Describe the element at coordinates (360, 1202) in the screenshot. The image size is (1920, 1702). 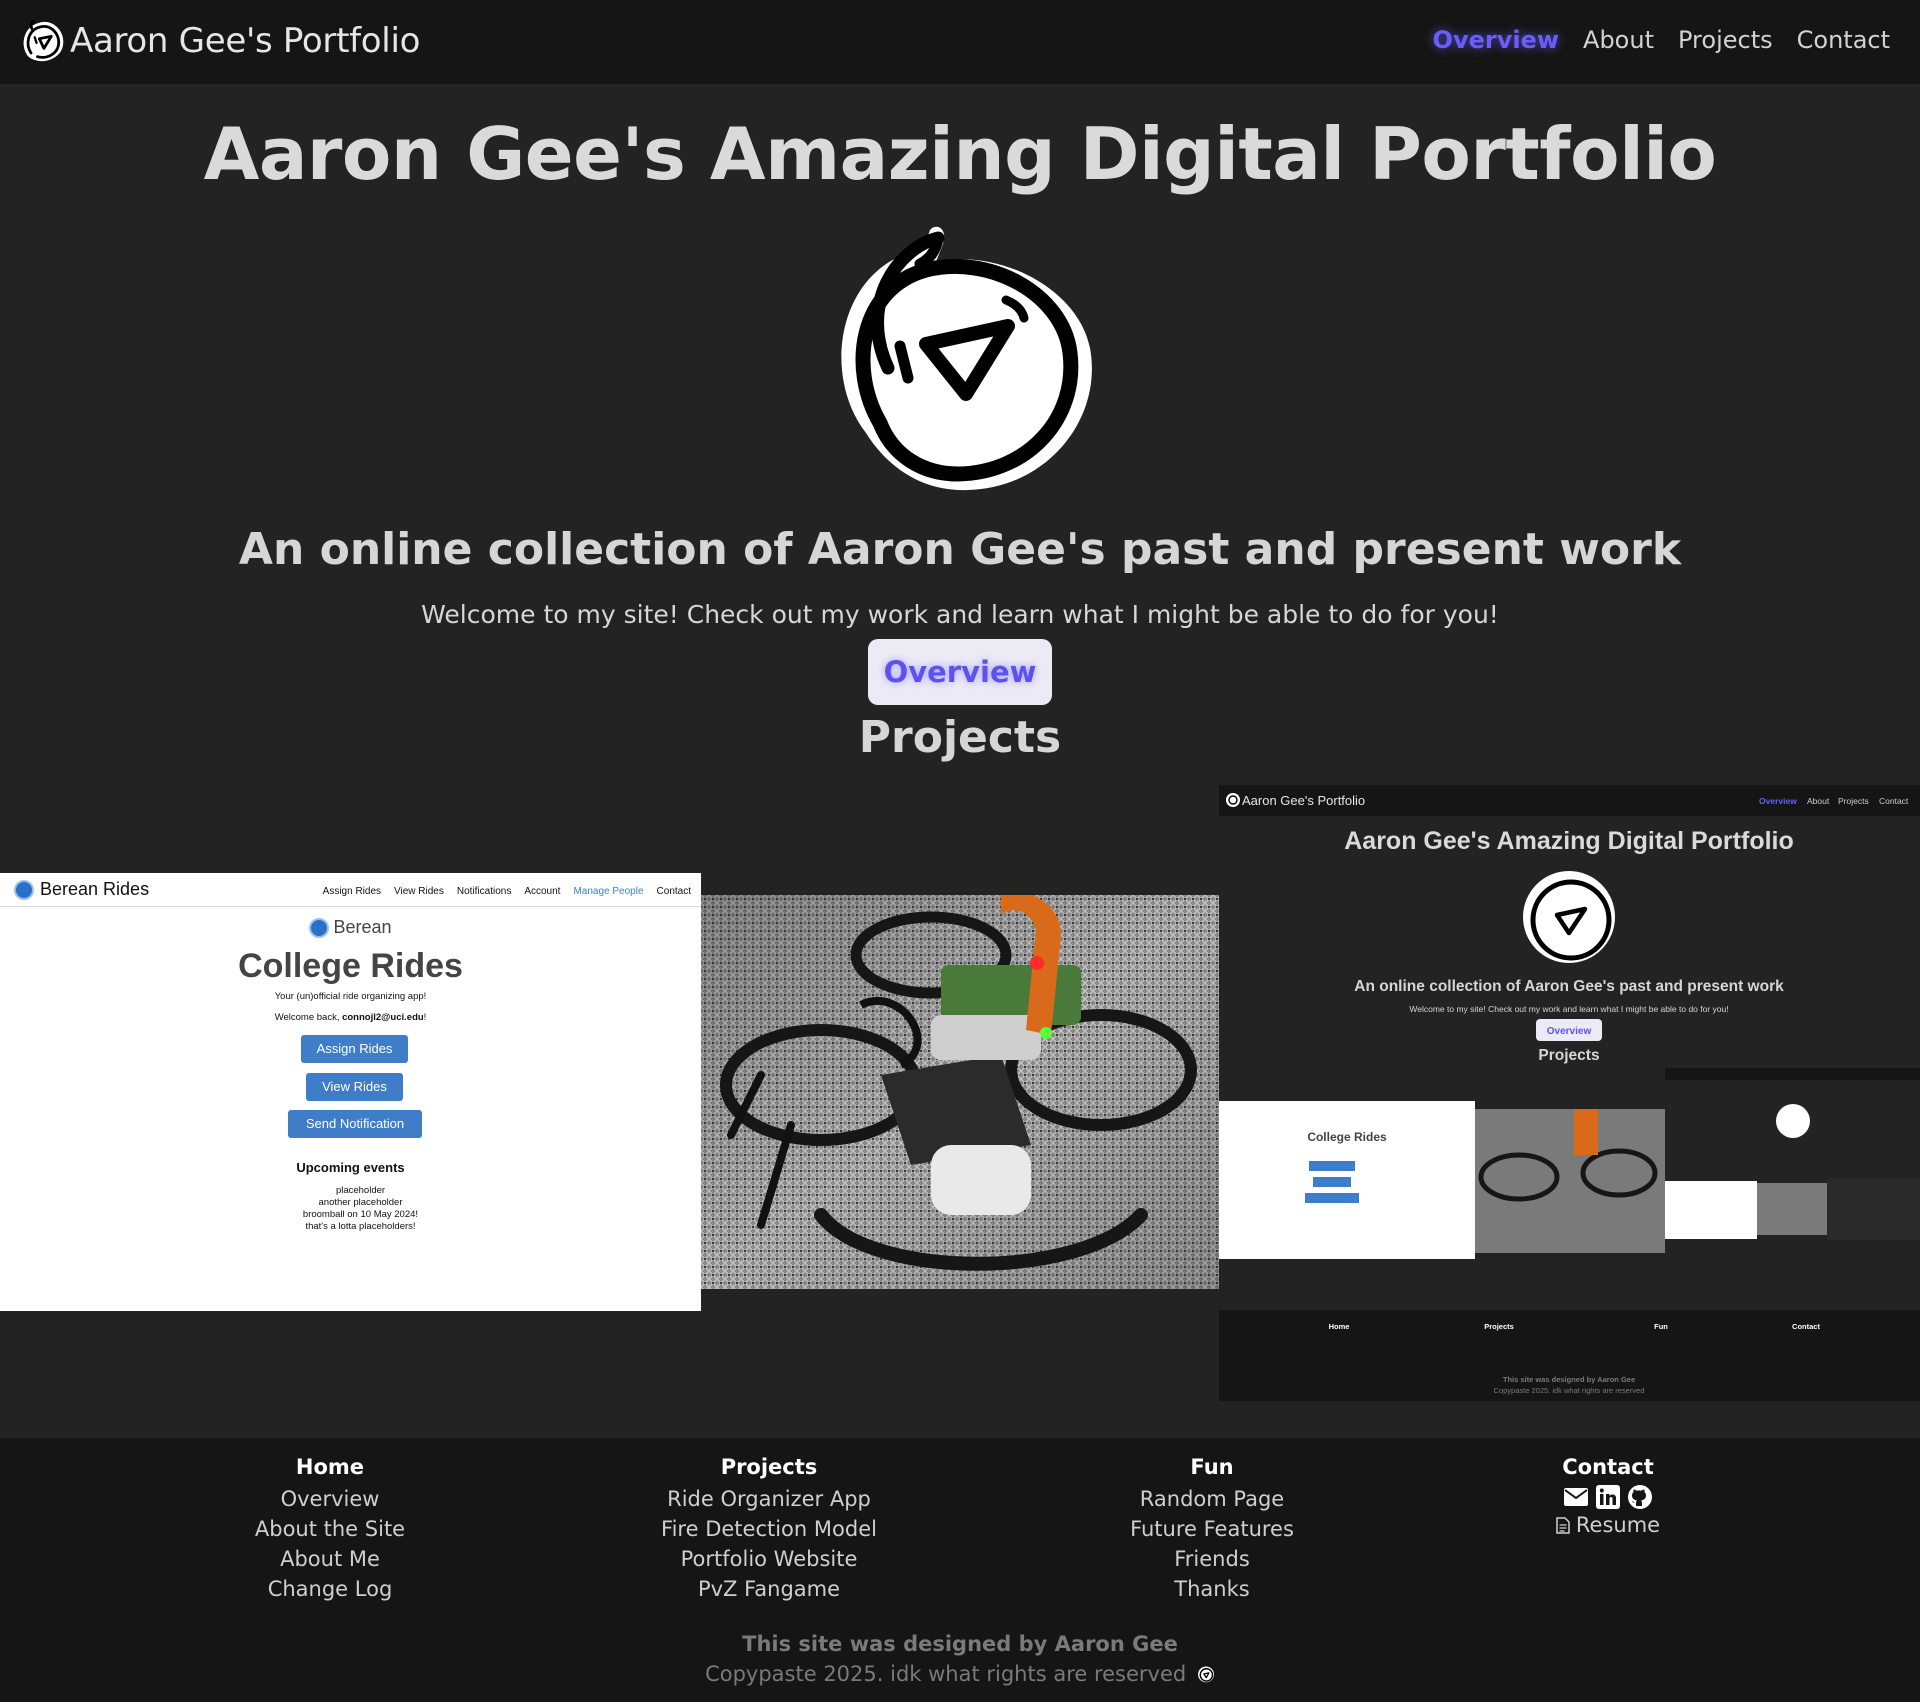
I see `rides-event-2: another placeholder` at that location.